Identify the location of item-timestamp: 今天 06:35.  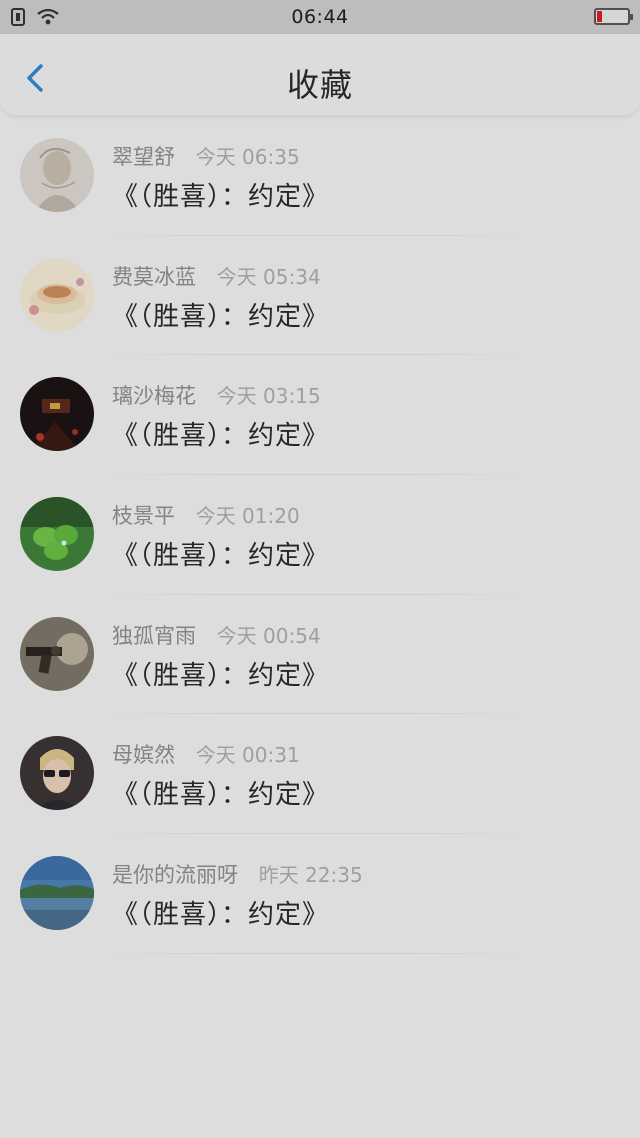
(247, 157).